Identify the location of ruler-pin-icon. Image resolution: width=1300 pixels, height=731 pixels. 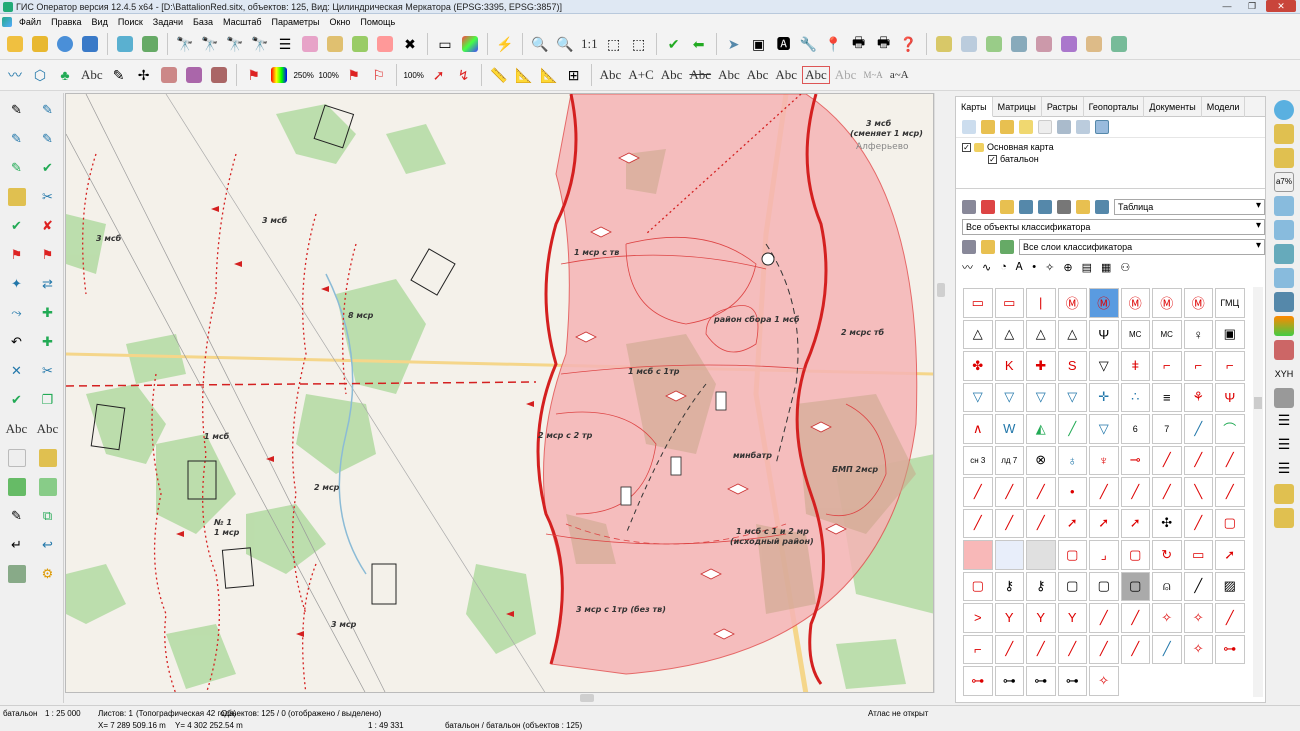
(1284, 158).